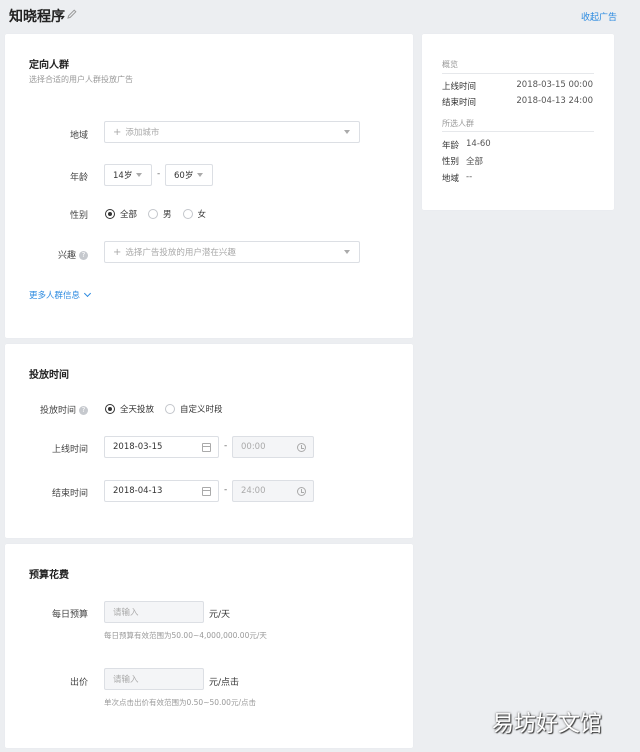 This screenshot has height=752, width=640. I want to click on gender-label: 性别, so click(78, 216).